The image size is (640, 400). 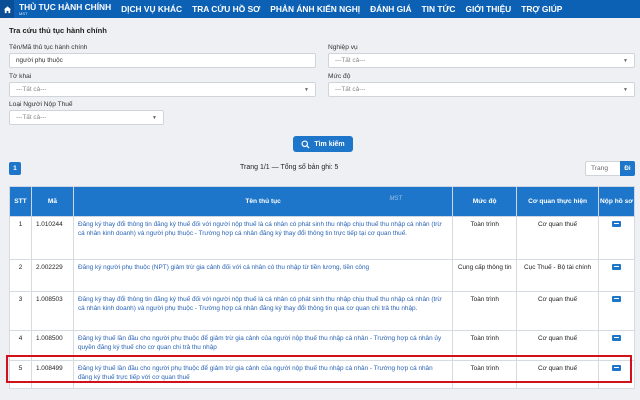 What do you see at coordinates (23, 14) in the screenshot?
I see `nav-item-sub: MST` at bounding box center [23, 14].